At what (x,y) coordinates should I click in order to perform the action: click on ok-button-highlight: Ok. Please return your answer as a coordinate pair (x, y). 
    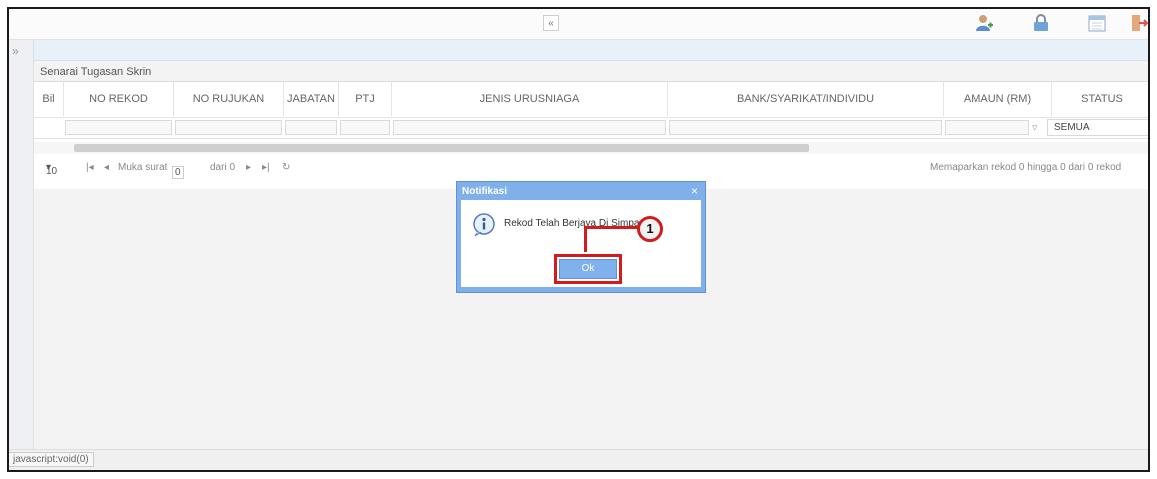
    Looking at the image, I should click on (588, 269).